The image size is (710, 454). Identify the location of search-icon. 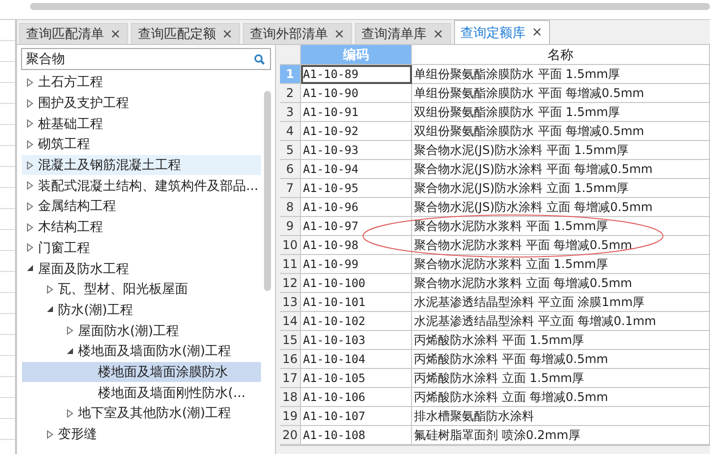
(259, 59).